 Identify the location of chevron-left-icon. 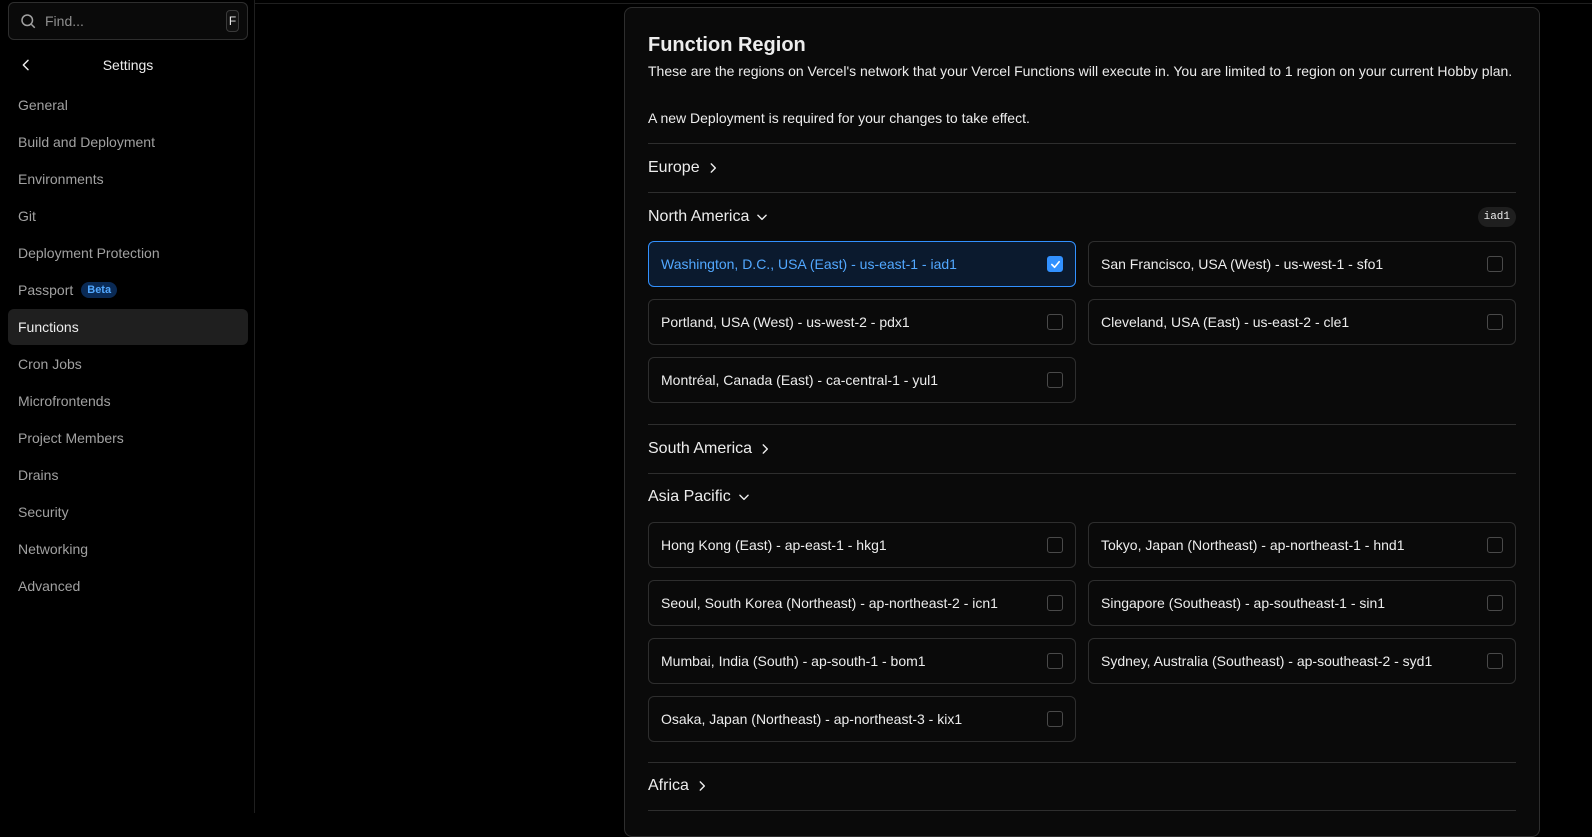
(25, 65).